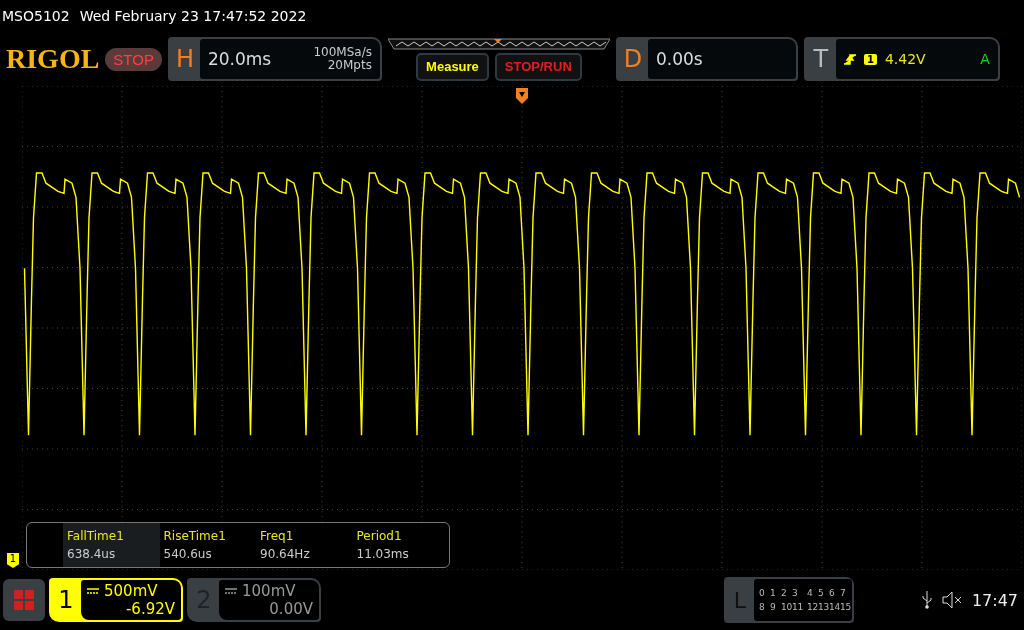 The width and height of the screenshot is (1024, 630). Describe the element at coordinates (762, 607) in the screenshot. I see `logic-channel-number: 8` at that location.